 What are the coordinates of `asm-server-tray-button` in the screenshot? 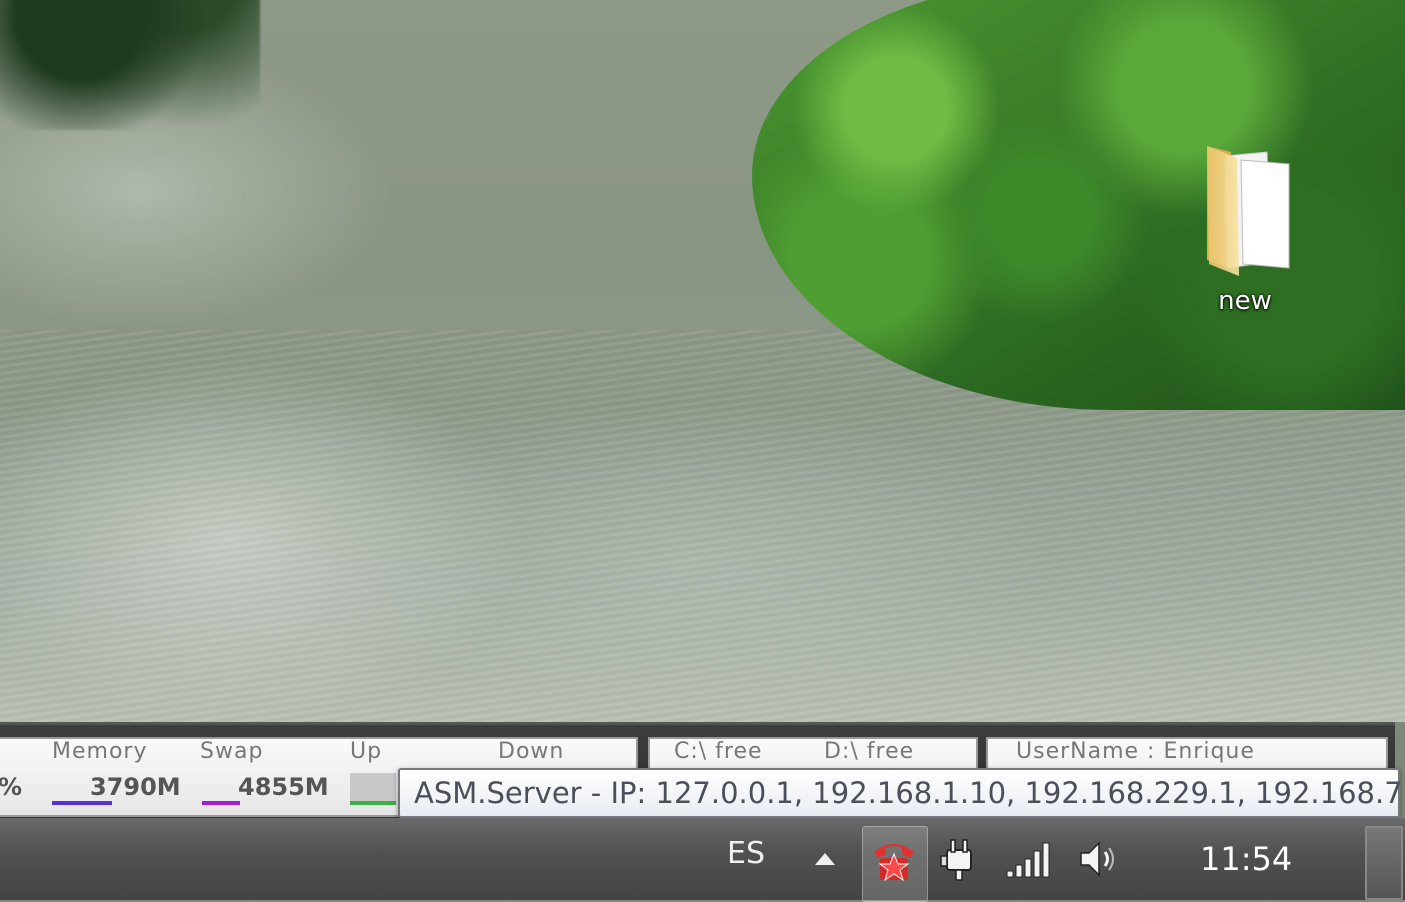 It's located at (894, 859).